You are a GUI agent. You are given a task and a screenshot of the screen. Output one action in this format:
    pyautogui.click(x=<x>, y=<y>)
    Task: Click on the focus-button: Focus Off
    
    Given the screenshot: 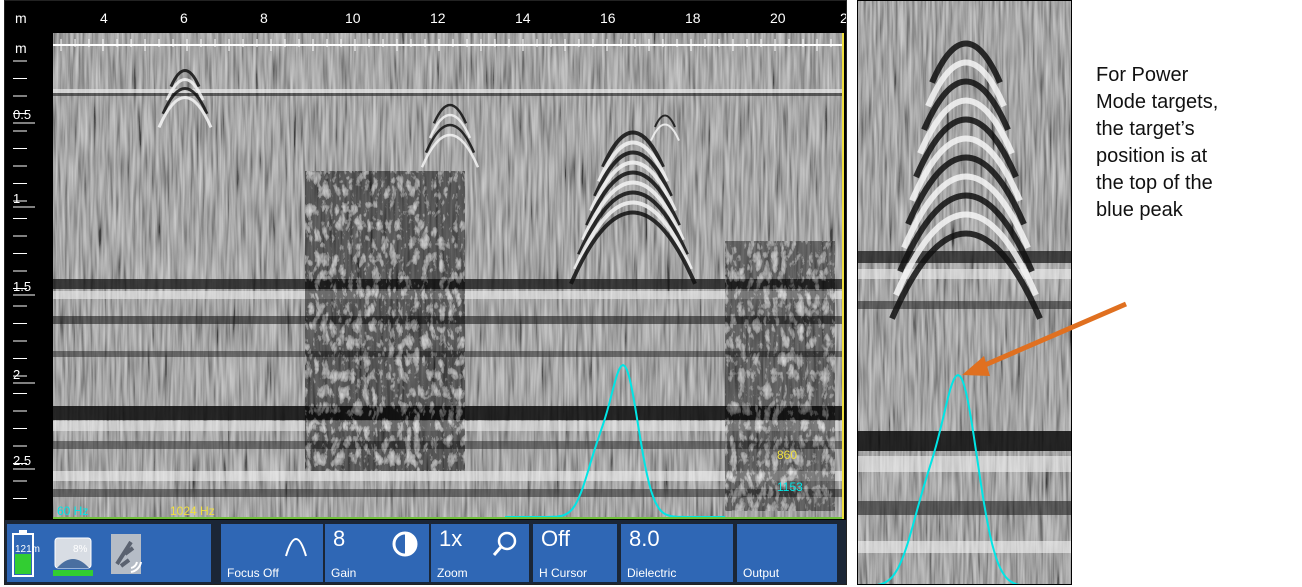 What is the action you would take?
    pyautogui.click(x=273, y=553)
    